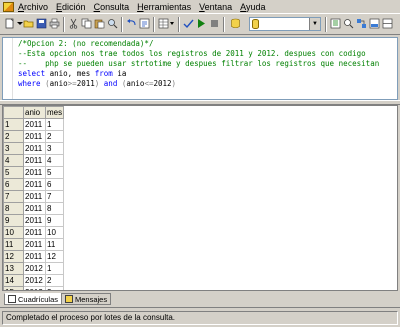  I want to click on cell-mes: 8, so click(54, 208).